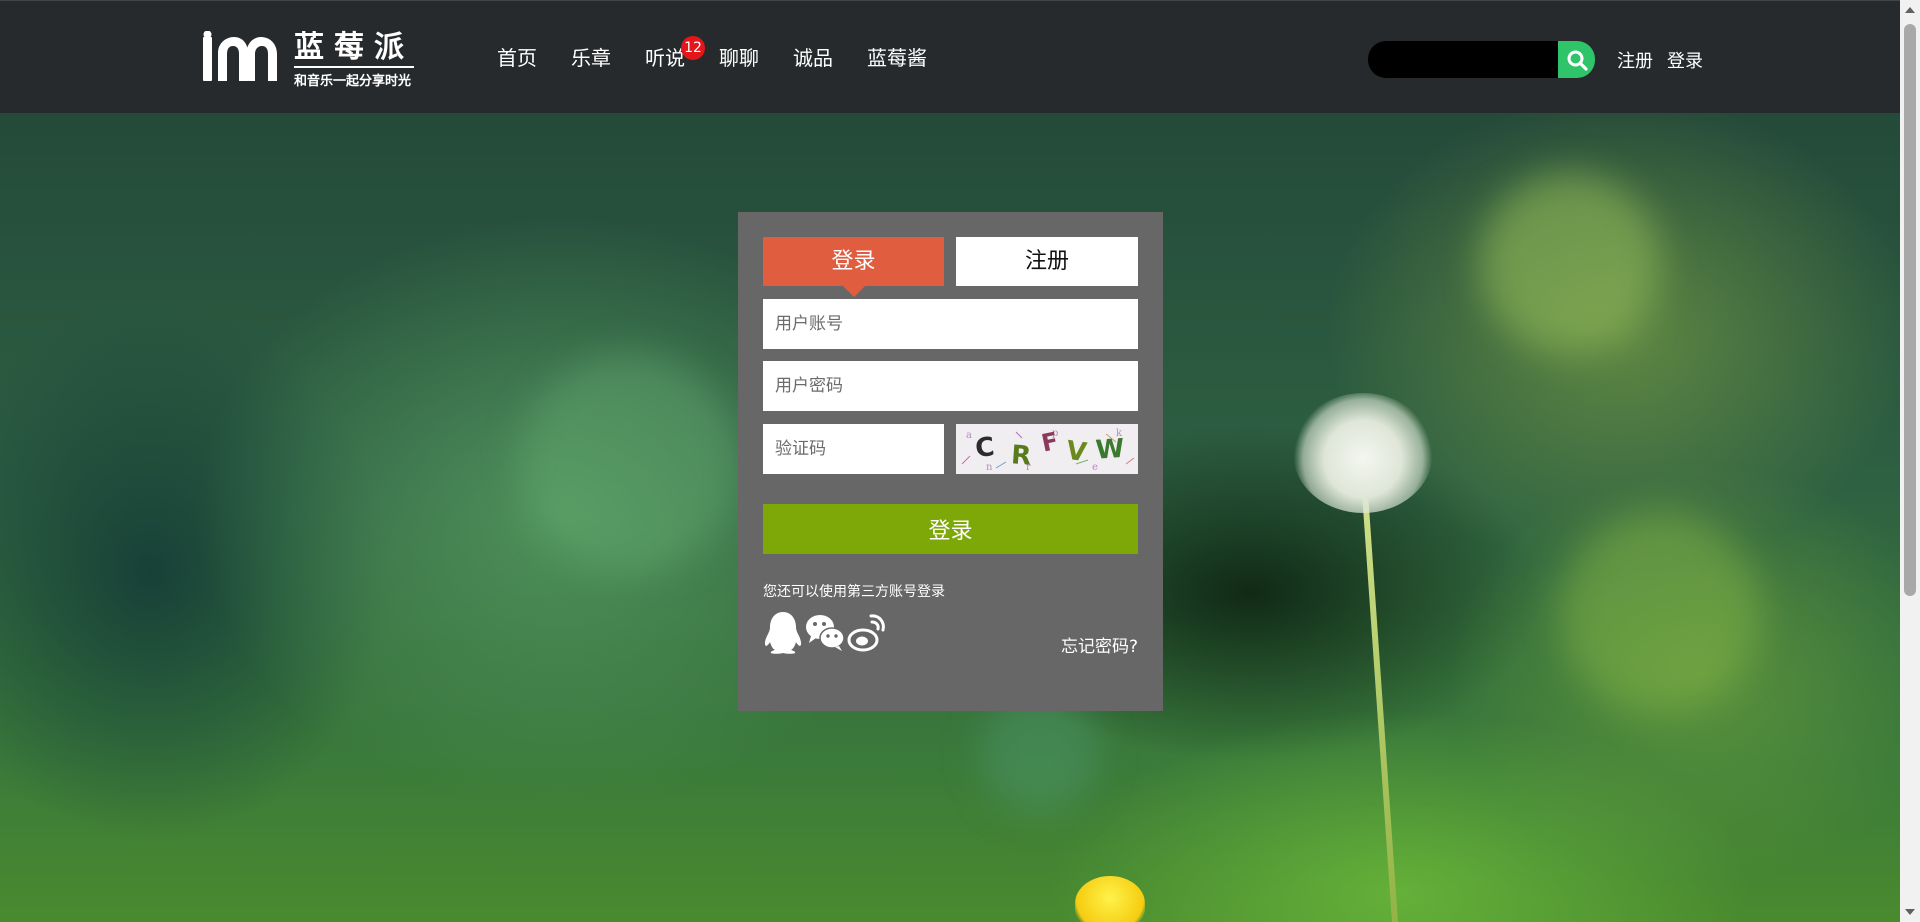  What do you see at coordinates (739, 58) in the screenshot?
I see `nav-item-chat: 聊聊` at bounding box center [739, 58].